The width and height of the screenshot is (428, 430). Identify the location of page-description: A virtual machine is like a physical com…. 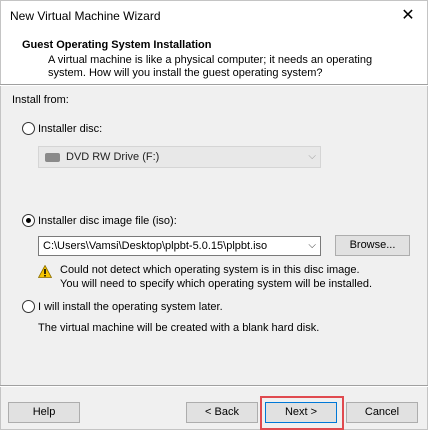
(210, 66).